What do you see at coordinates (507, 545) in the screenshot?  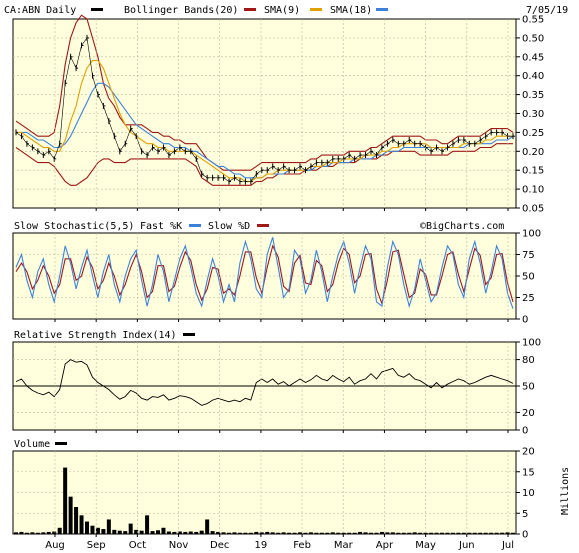 I see `x-axis-label: Jul` at bounding box center [507, 545].